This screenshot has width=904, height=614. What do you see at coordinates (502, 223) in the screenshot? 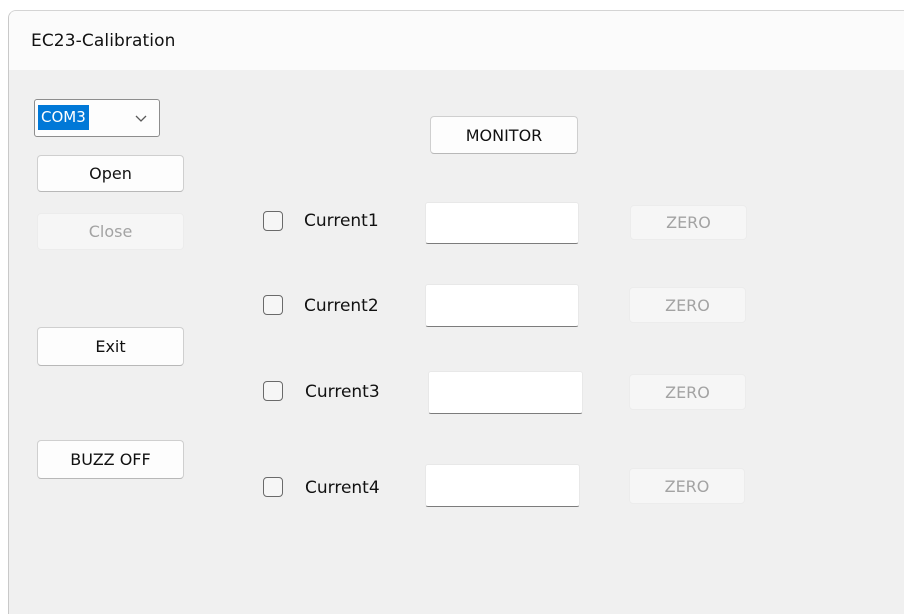
I see `current1-field` at bounding box center [502, 223].